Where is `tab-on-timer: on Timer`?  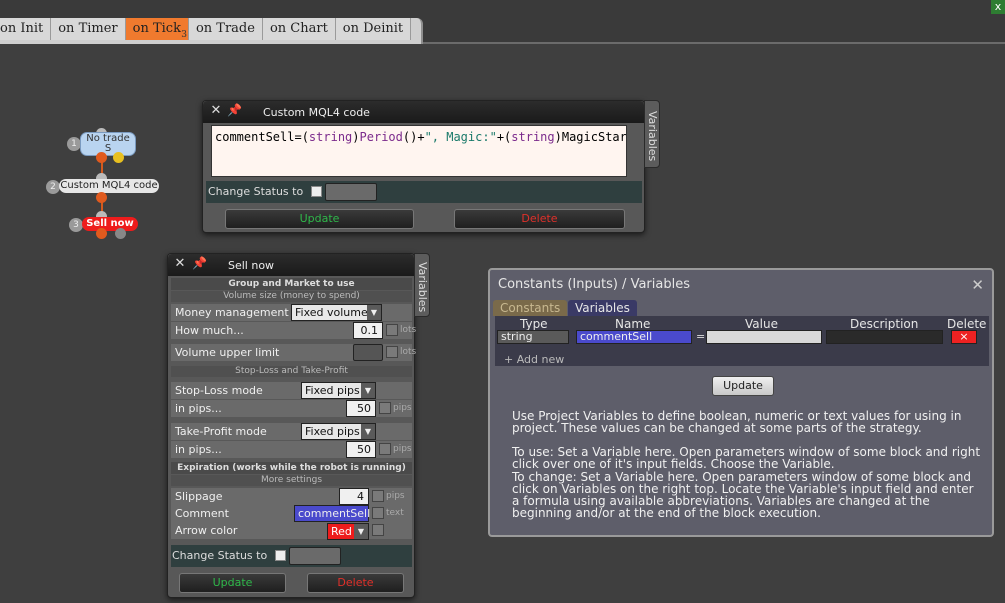
tab-on-timer: on Timer is located at coordinates (88, 29).